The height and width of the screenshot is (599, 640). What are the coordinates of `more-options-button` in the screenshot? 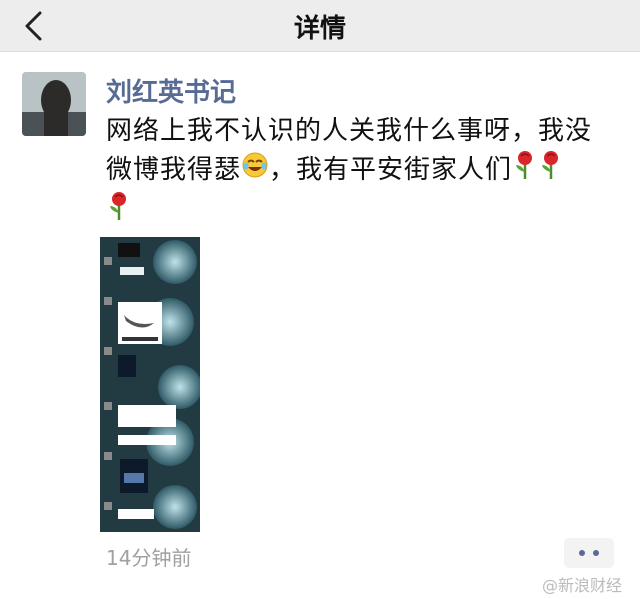 It's located at (589, 553).